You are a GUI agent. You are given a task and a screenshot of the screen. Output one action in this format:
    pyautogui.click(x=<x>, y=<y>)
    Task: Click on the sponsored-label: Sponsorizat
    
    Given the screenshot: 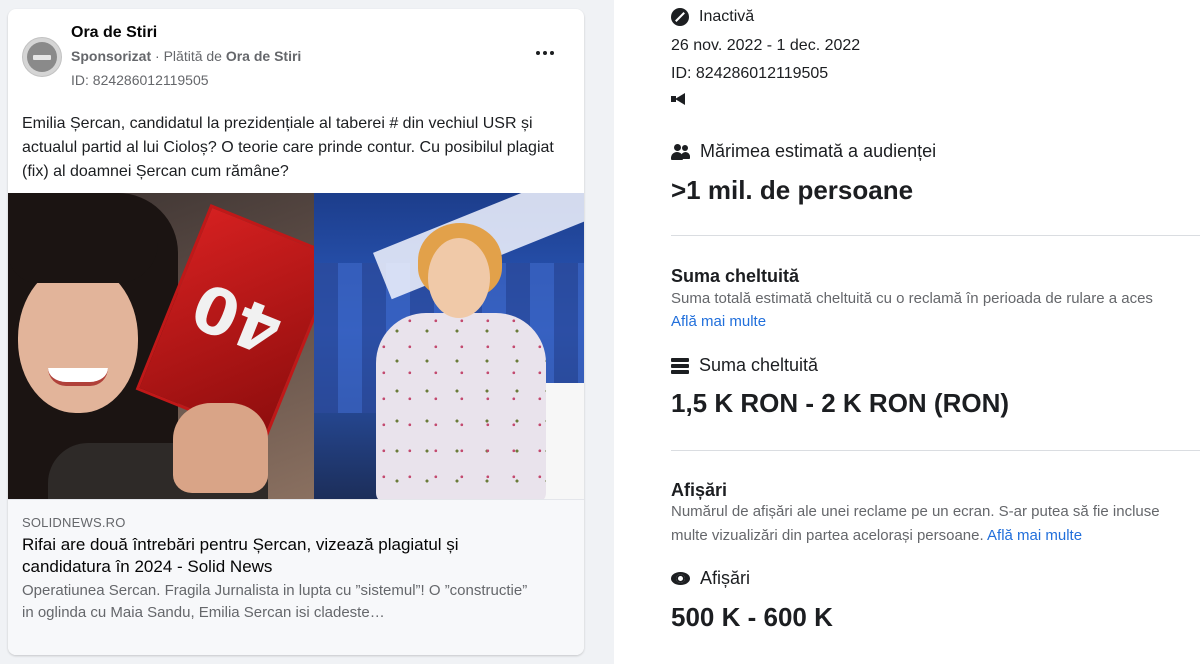 What is the action you would take?
    pyautogui.click(x=111, y=56)
    